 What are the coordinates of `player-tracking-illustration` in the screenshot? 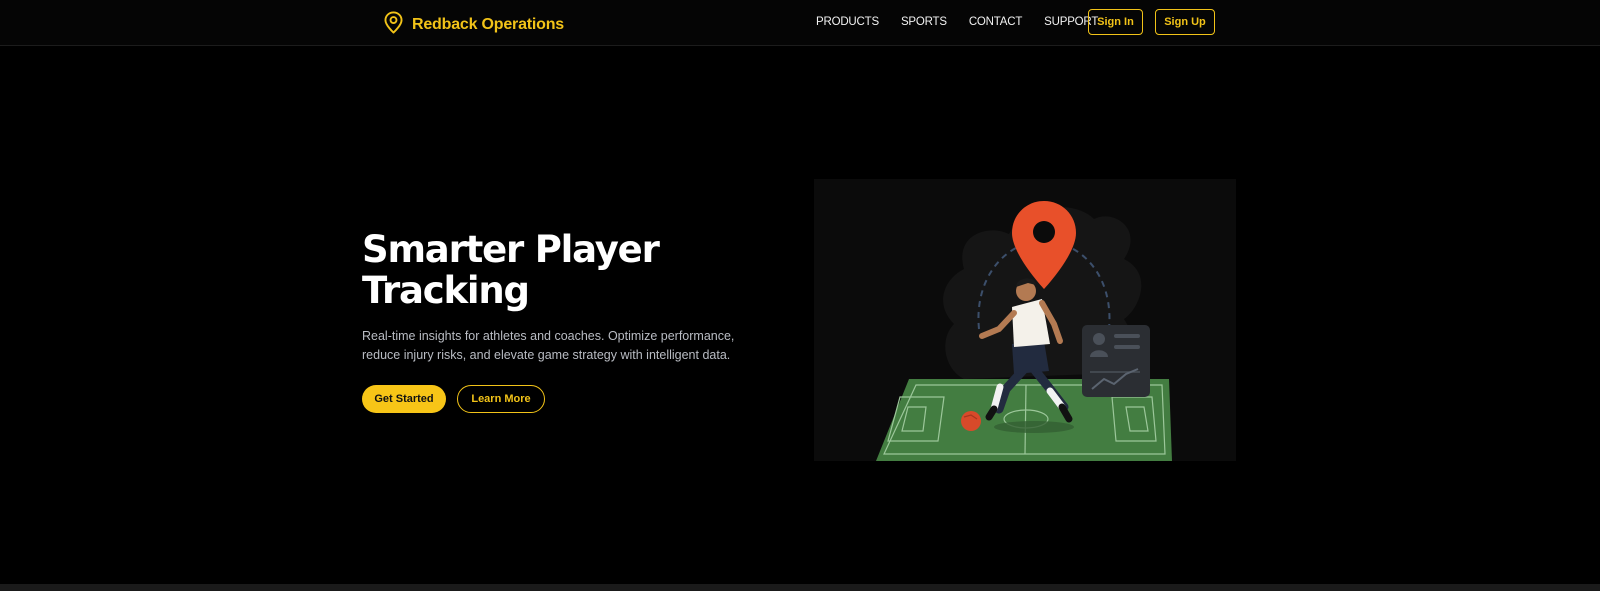 It's located at (1025, 320).